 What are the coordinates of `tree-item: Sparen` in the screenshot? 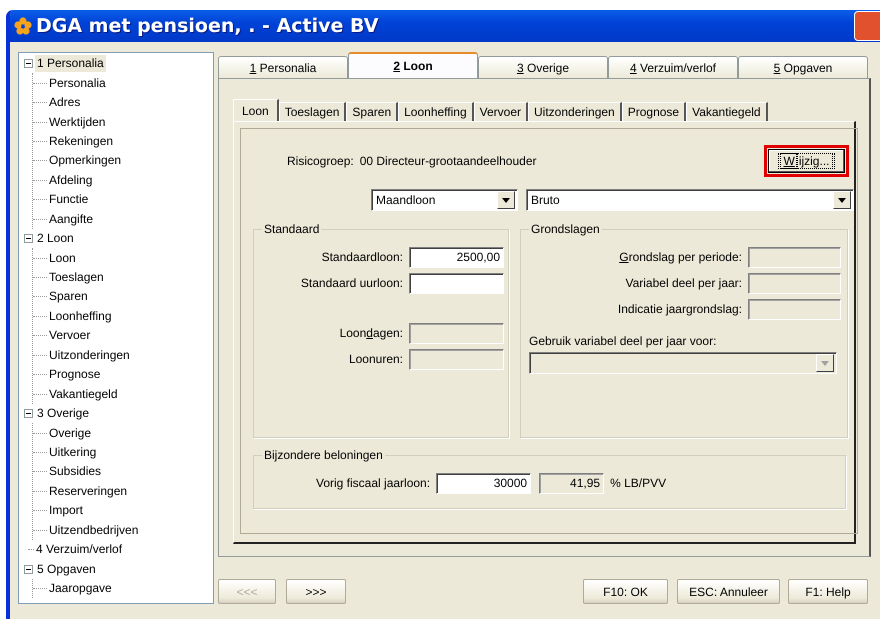 It's located at (68, 297).